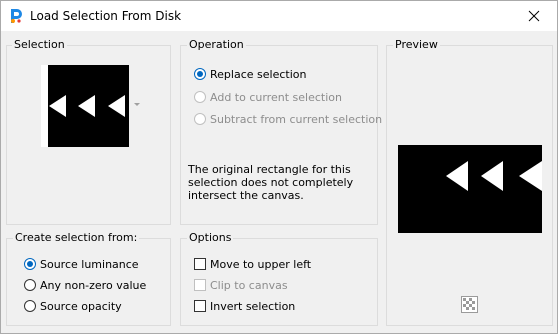 This screenshot has height=334, width=558. Describe the element at coordinates (16, 16) in the screenshot. I see `paintshop-app-icon` at that location.